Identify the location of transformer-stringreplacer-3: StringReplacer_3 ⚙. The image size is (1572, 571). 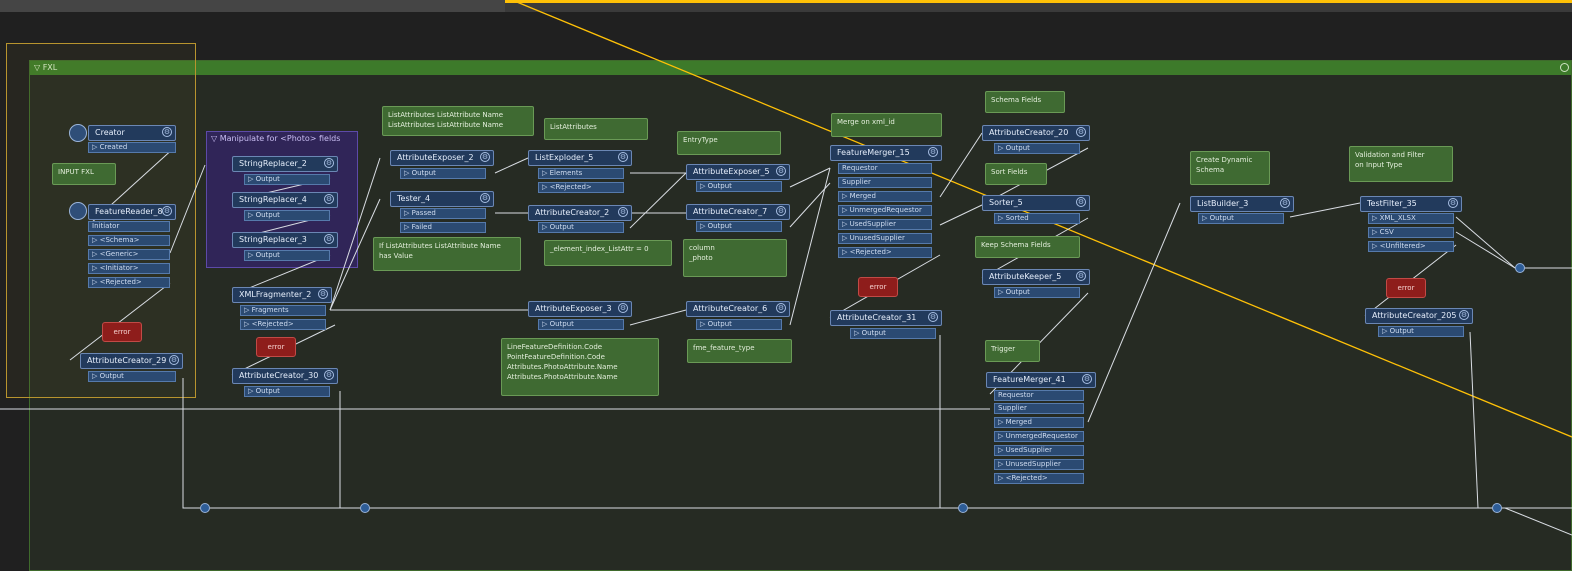
(285, 240).